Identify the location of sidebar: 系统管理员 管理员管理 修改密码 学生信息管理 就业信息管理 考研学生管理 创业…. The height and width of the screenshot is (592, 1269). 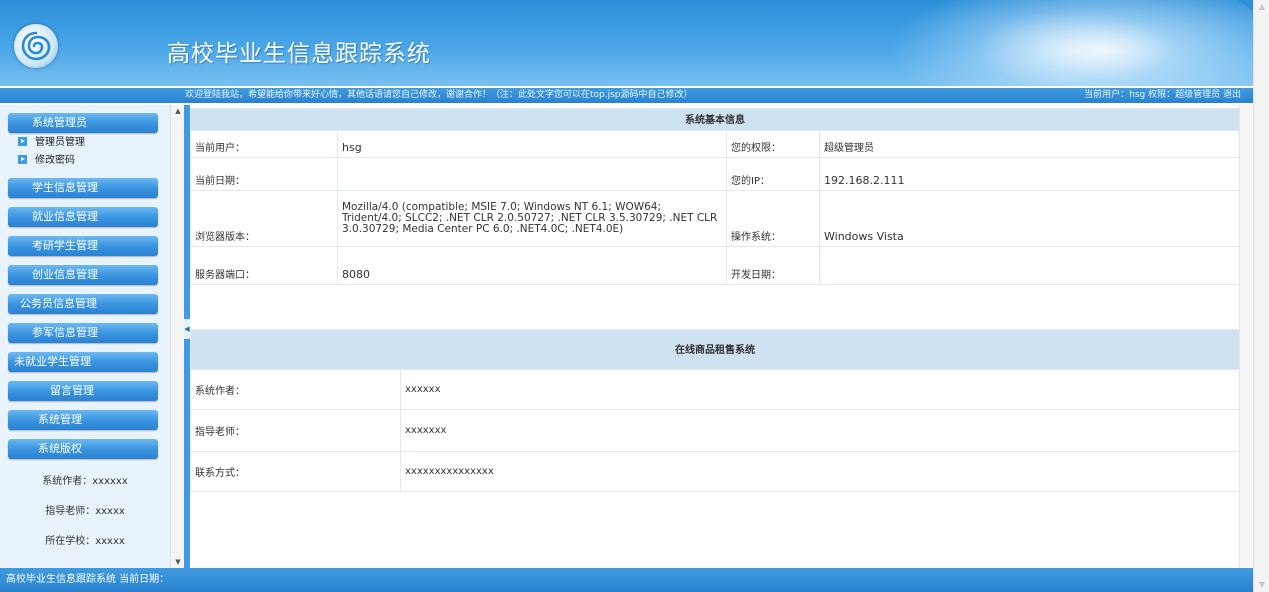
(85, 336).